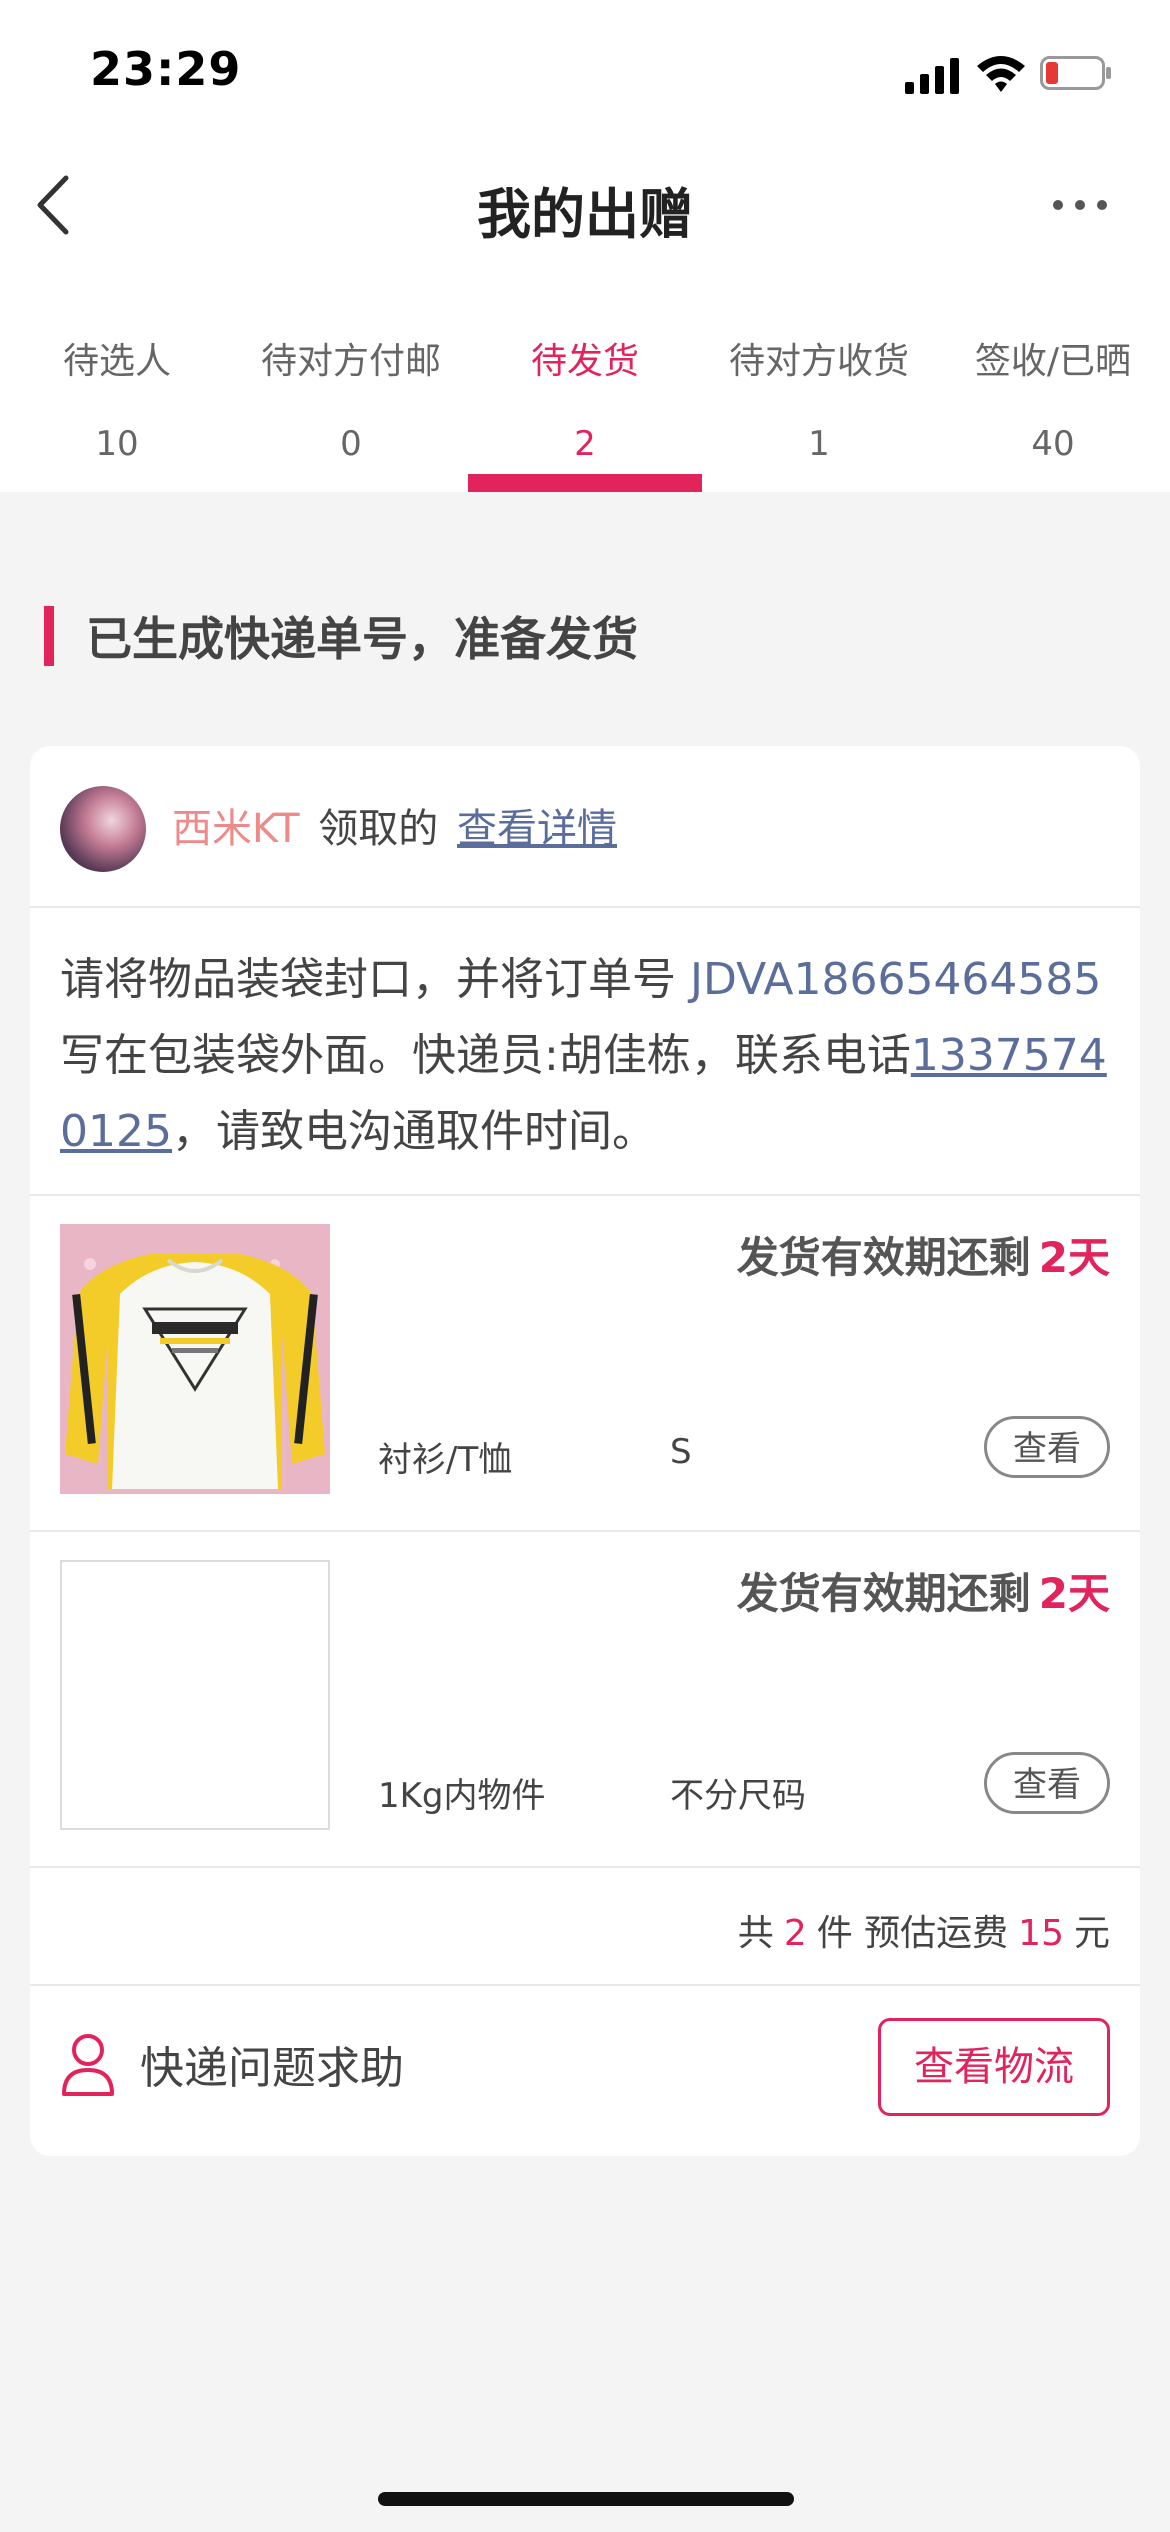 The image size is (1170, 2532). What do you see at coordinates (378, 829) in the screenshot?
I see `claimed-text: 领取的` at bounding box center [378, 829].